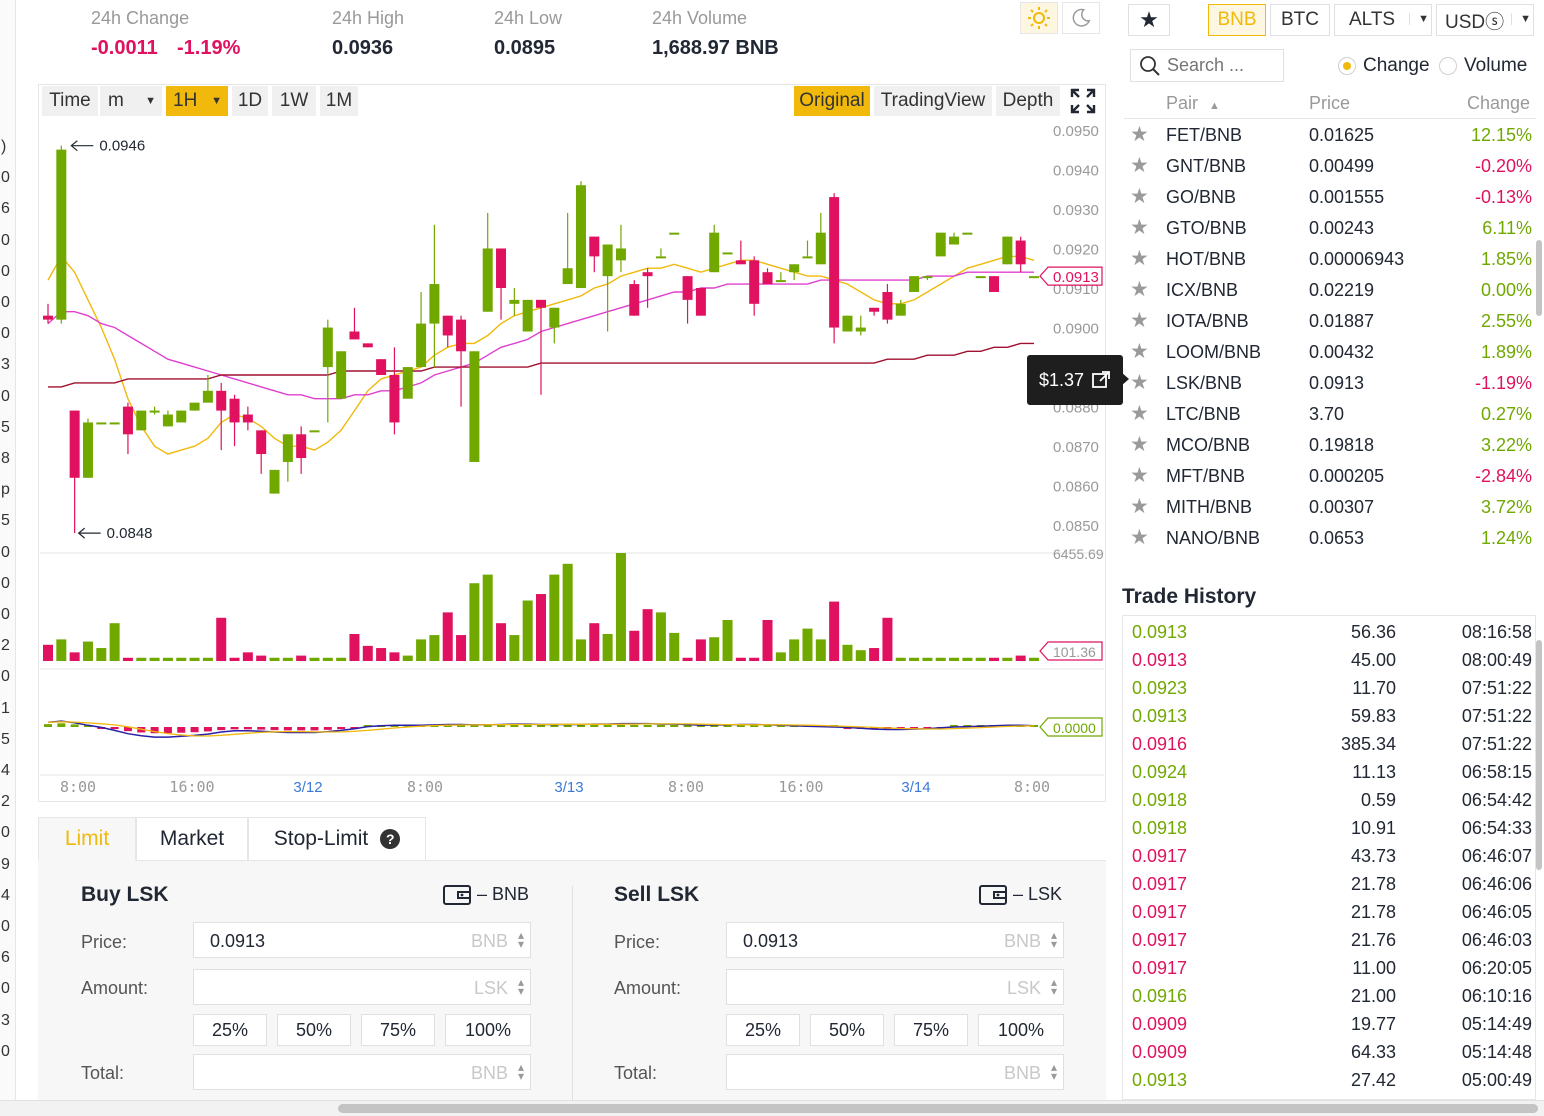 This screenshot has width=1544, height=1116. What do you see at coordinates (648, 988) in the screenshot?
I see `sell-amount-label: Amount:` at bounding box center [648, 988].